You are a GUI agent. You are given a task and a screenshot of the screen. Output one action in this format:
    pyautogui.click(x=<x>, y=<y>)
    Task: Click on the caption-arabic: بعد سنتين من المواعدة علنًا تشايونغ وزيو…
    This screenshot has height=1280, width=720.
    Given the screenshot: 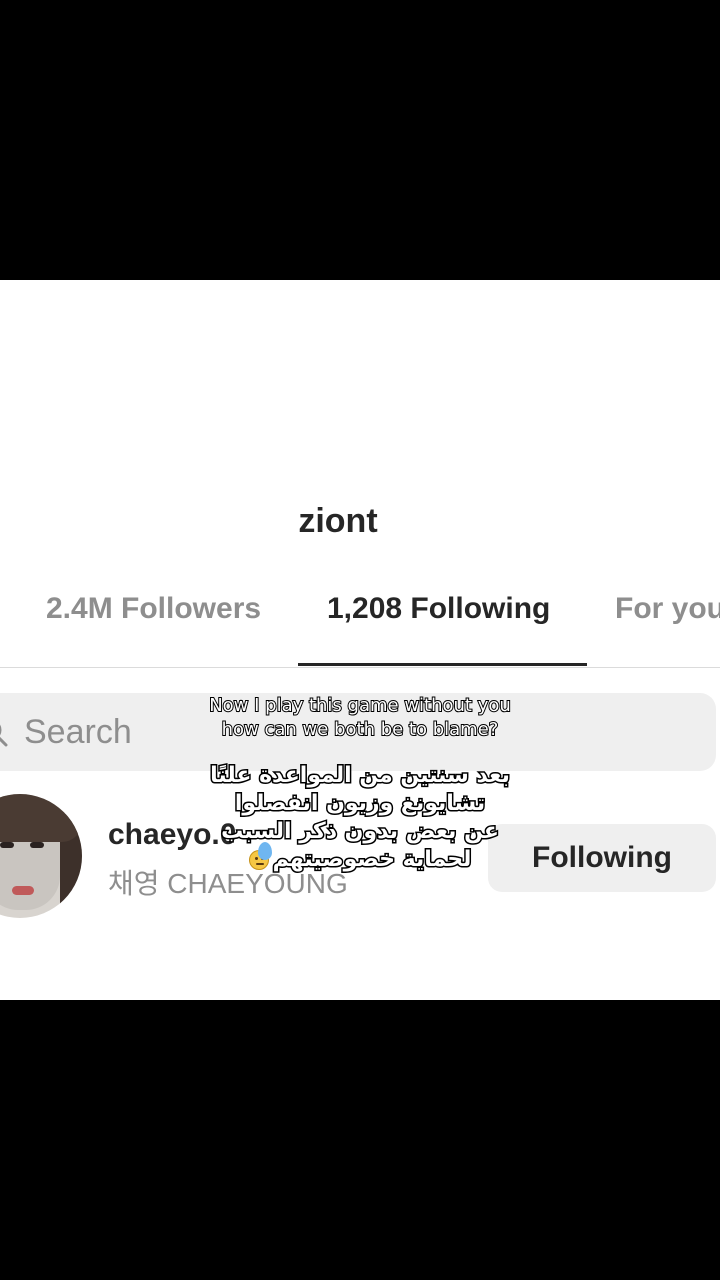 What is the action you would take?
    pyautogui.click(x=360, y=818)
    